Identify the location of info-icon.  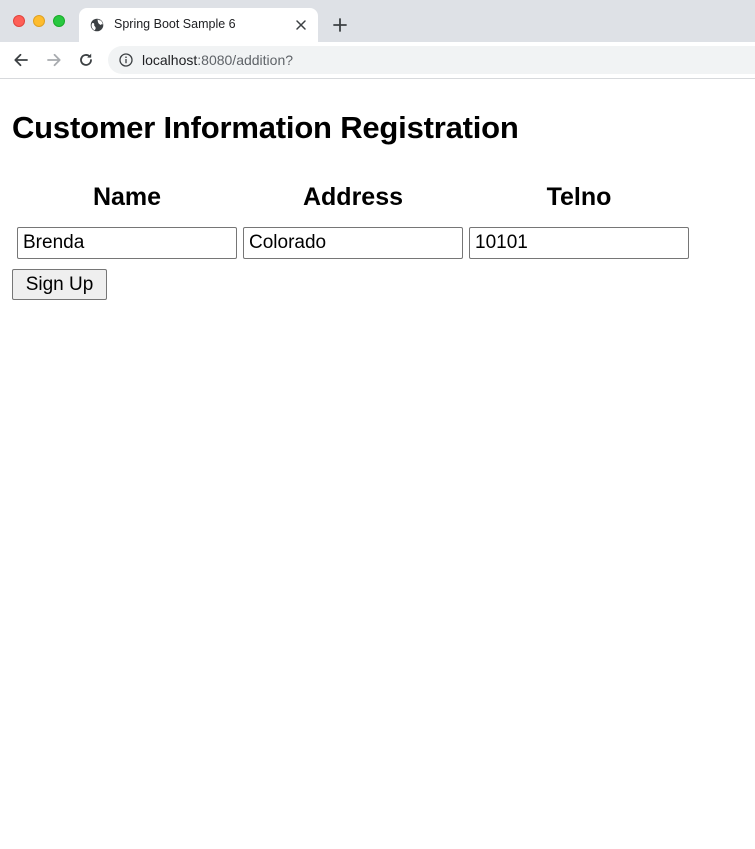
(126, 60).